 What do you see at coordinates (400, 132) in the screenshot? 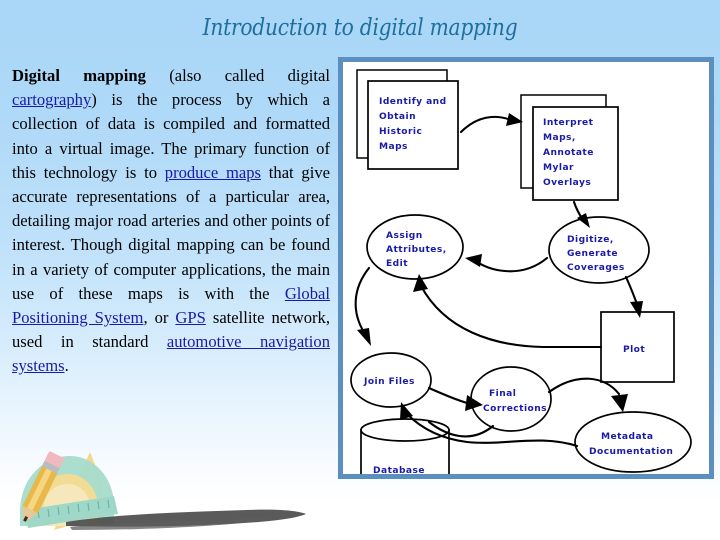
I see `node-label-line: Historic` at bounding box center [400, 132].